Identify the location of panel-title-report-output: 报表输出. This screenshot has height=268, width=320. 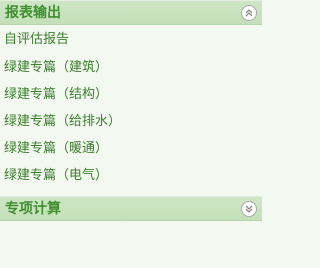
(33, 13).